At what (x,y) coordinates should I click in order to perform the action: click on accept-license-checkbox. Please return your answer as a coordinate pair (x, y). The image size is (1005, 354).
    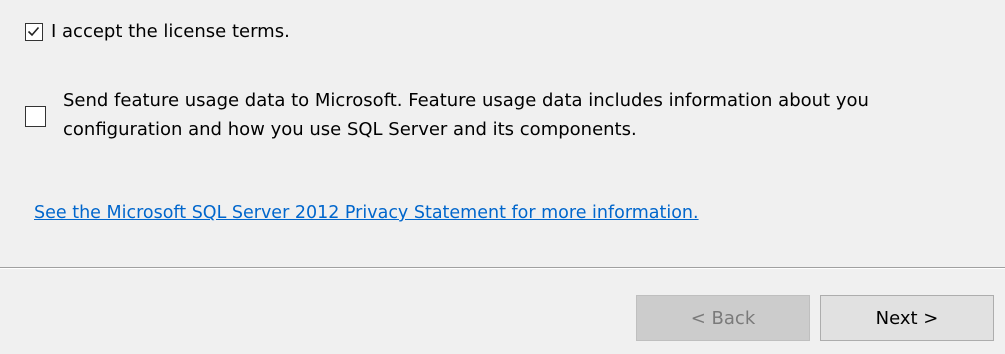
    Looking at the image, I should click on (34, 32).